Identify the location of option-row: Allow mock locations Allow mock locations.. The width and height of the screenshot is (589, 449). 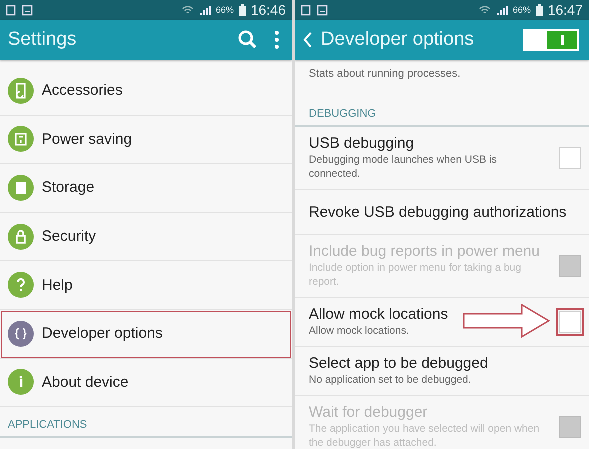
(442, 322).